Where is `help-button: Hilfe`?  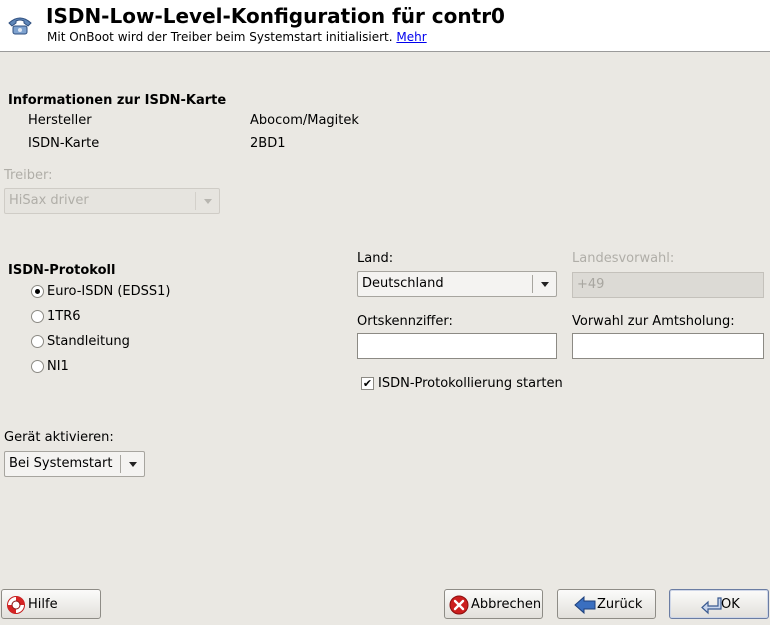
help-button: Hilfe is located at coordinates (51, 604).